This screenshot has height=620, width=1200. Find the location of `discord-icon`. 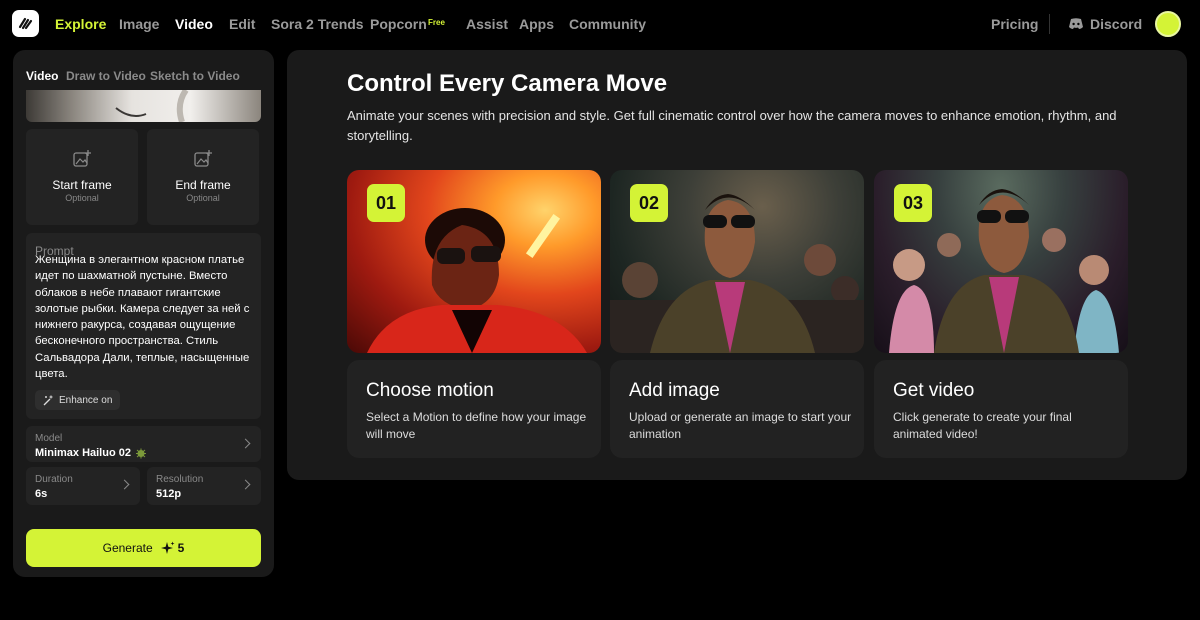

discord-icon is located at coordinates (1076, 23).